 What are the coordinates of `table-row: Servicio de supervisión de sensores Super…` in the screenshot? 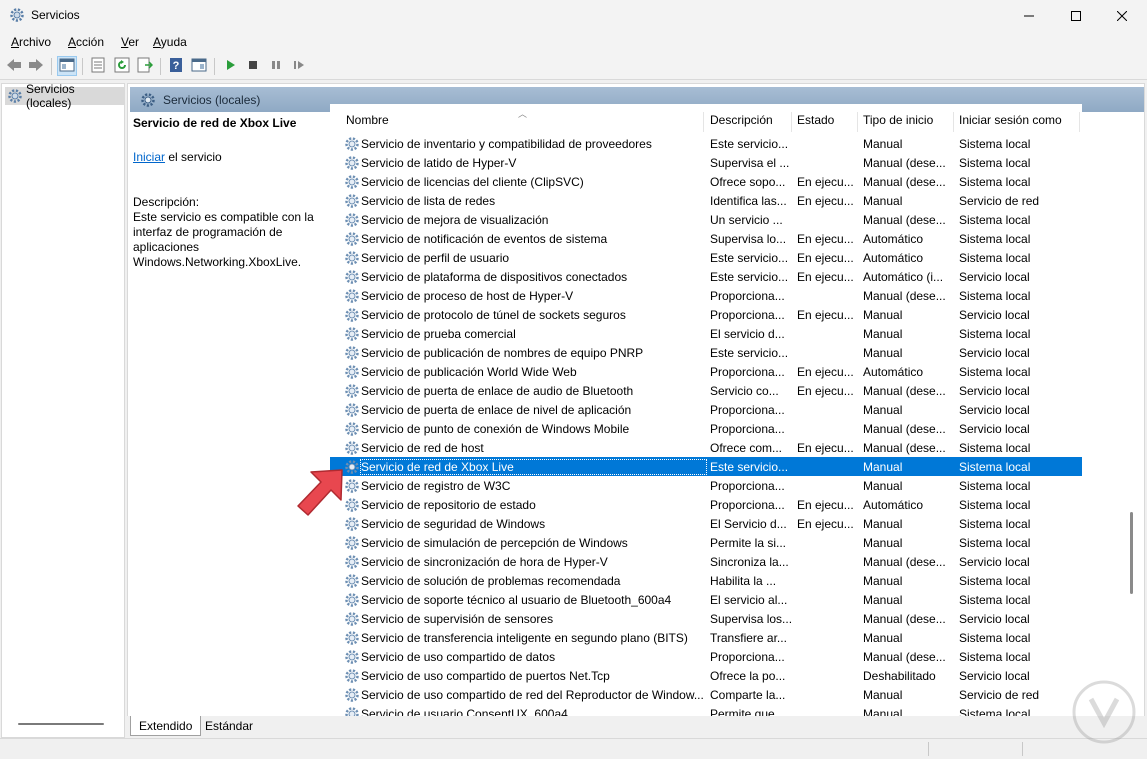 It's located at (706, 618).